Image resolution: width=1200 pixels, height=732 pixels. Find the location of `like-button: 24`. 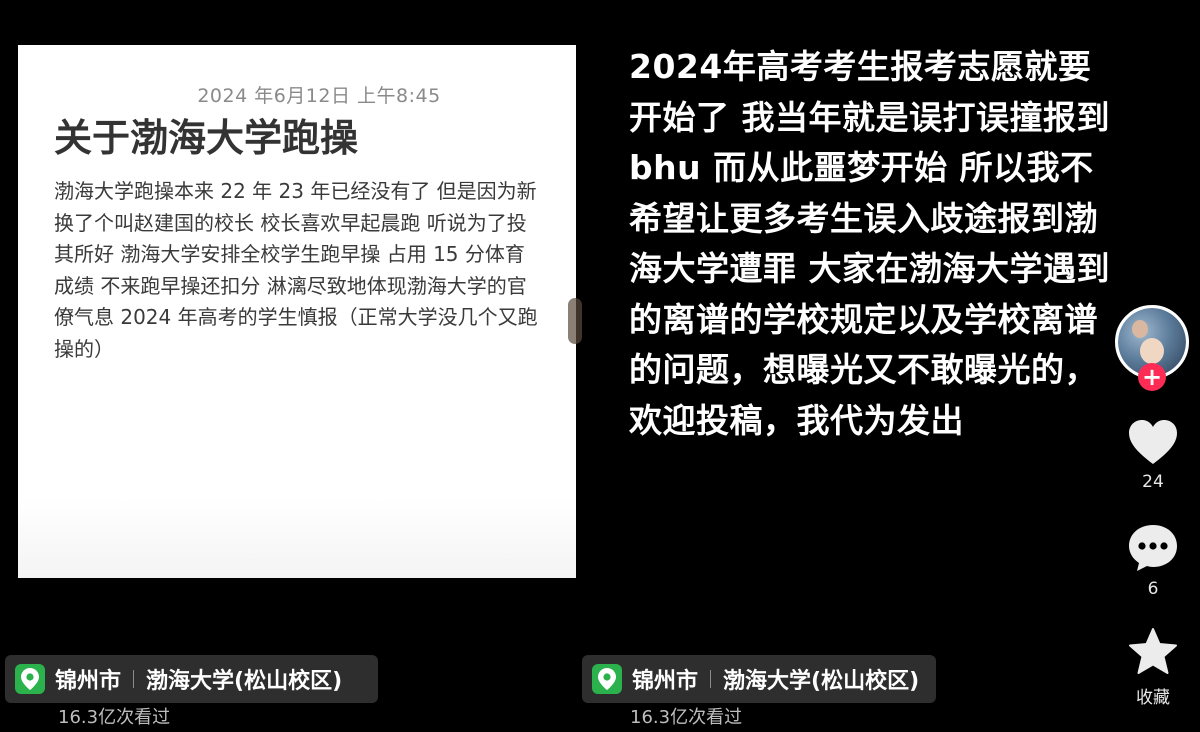

like-button: 24 is located at coordinates (1153, 455).